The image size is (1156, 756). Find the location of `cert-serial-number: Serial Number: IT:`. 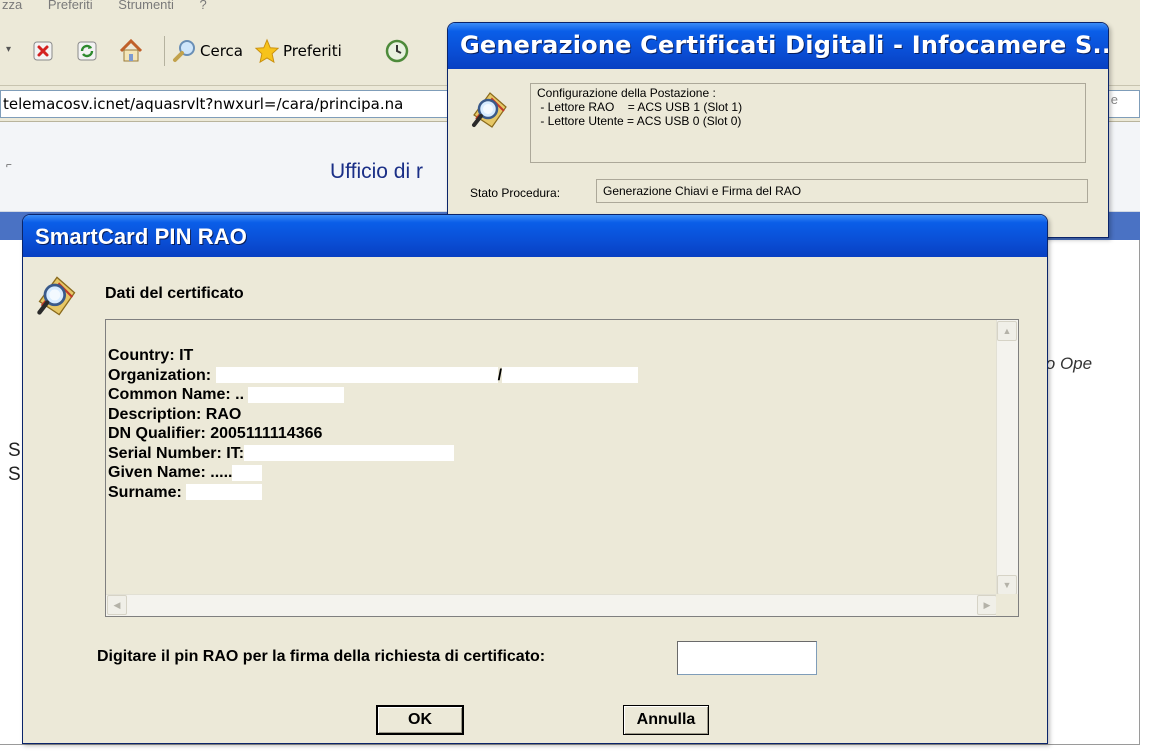

cert-serial-number: Serial Number: IT: is located at coordinates (373, 454).